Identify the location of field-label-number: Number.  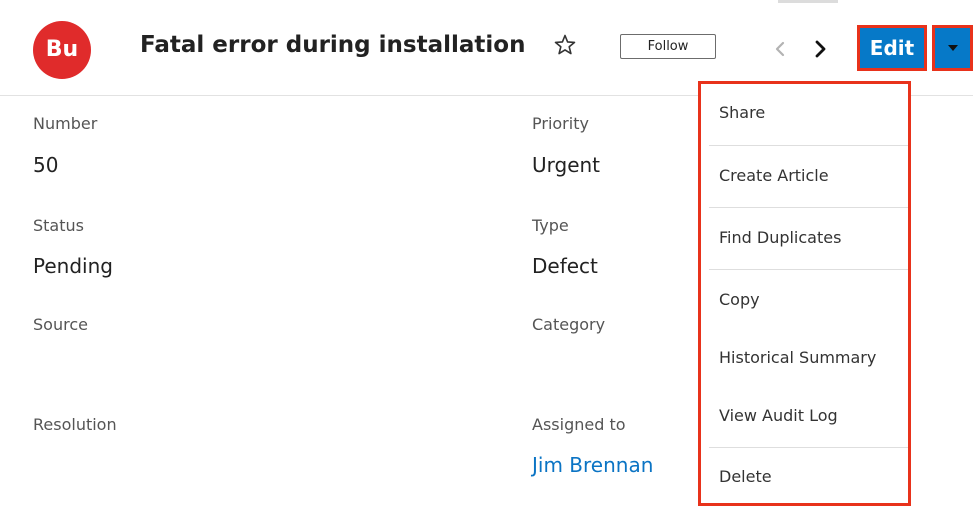
(65, 123).